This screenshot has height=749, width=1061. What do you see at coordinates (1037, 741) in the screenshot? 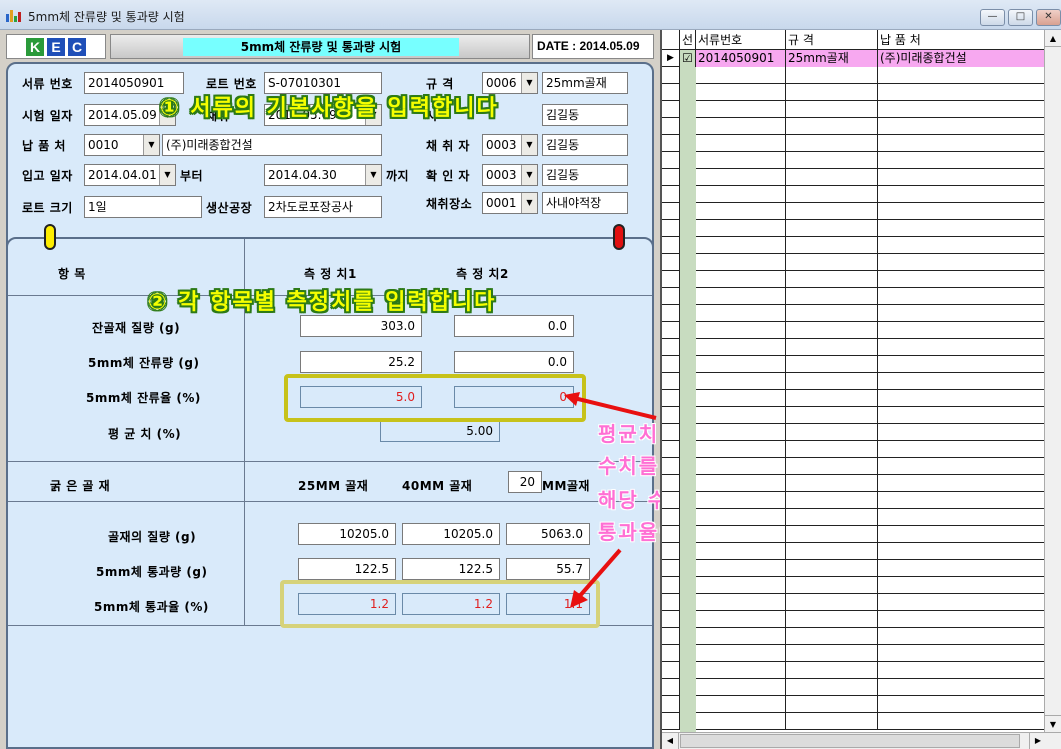
I see `scroll-right-icon: ▶` at bounding box center [1037, 741].